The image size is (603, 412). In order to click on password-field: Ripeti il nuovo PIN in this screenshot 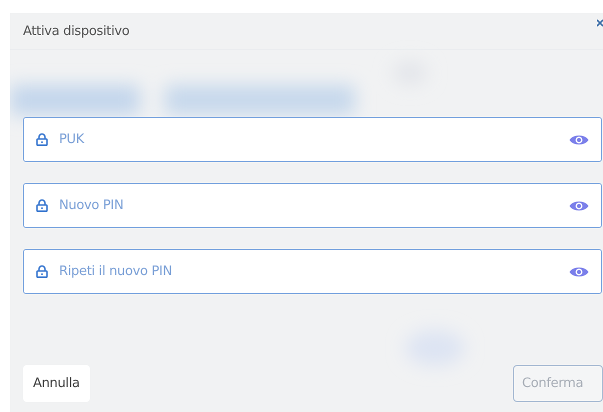, I will do `click(312, 271)`.